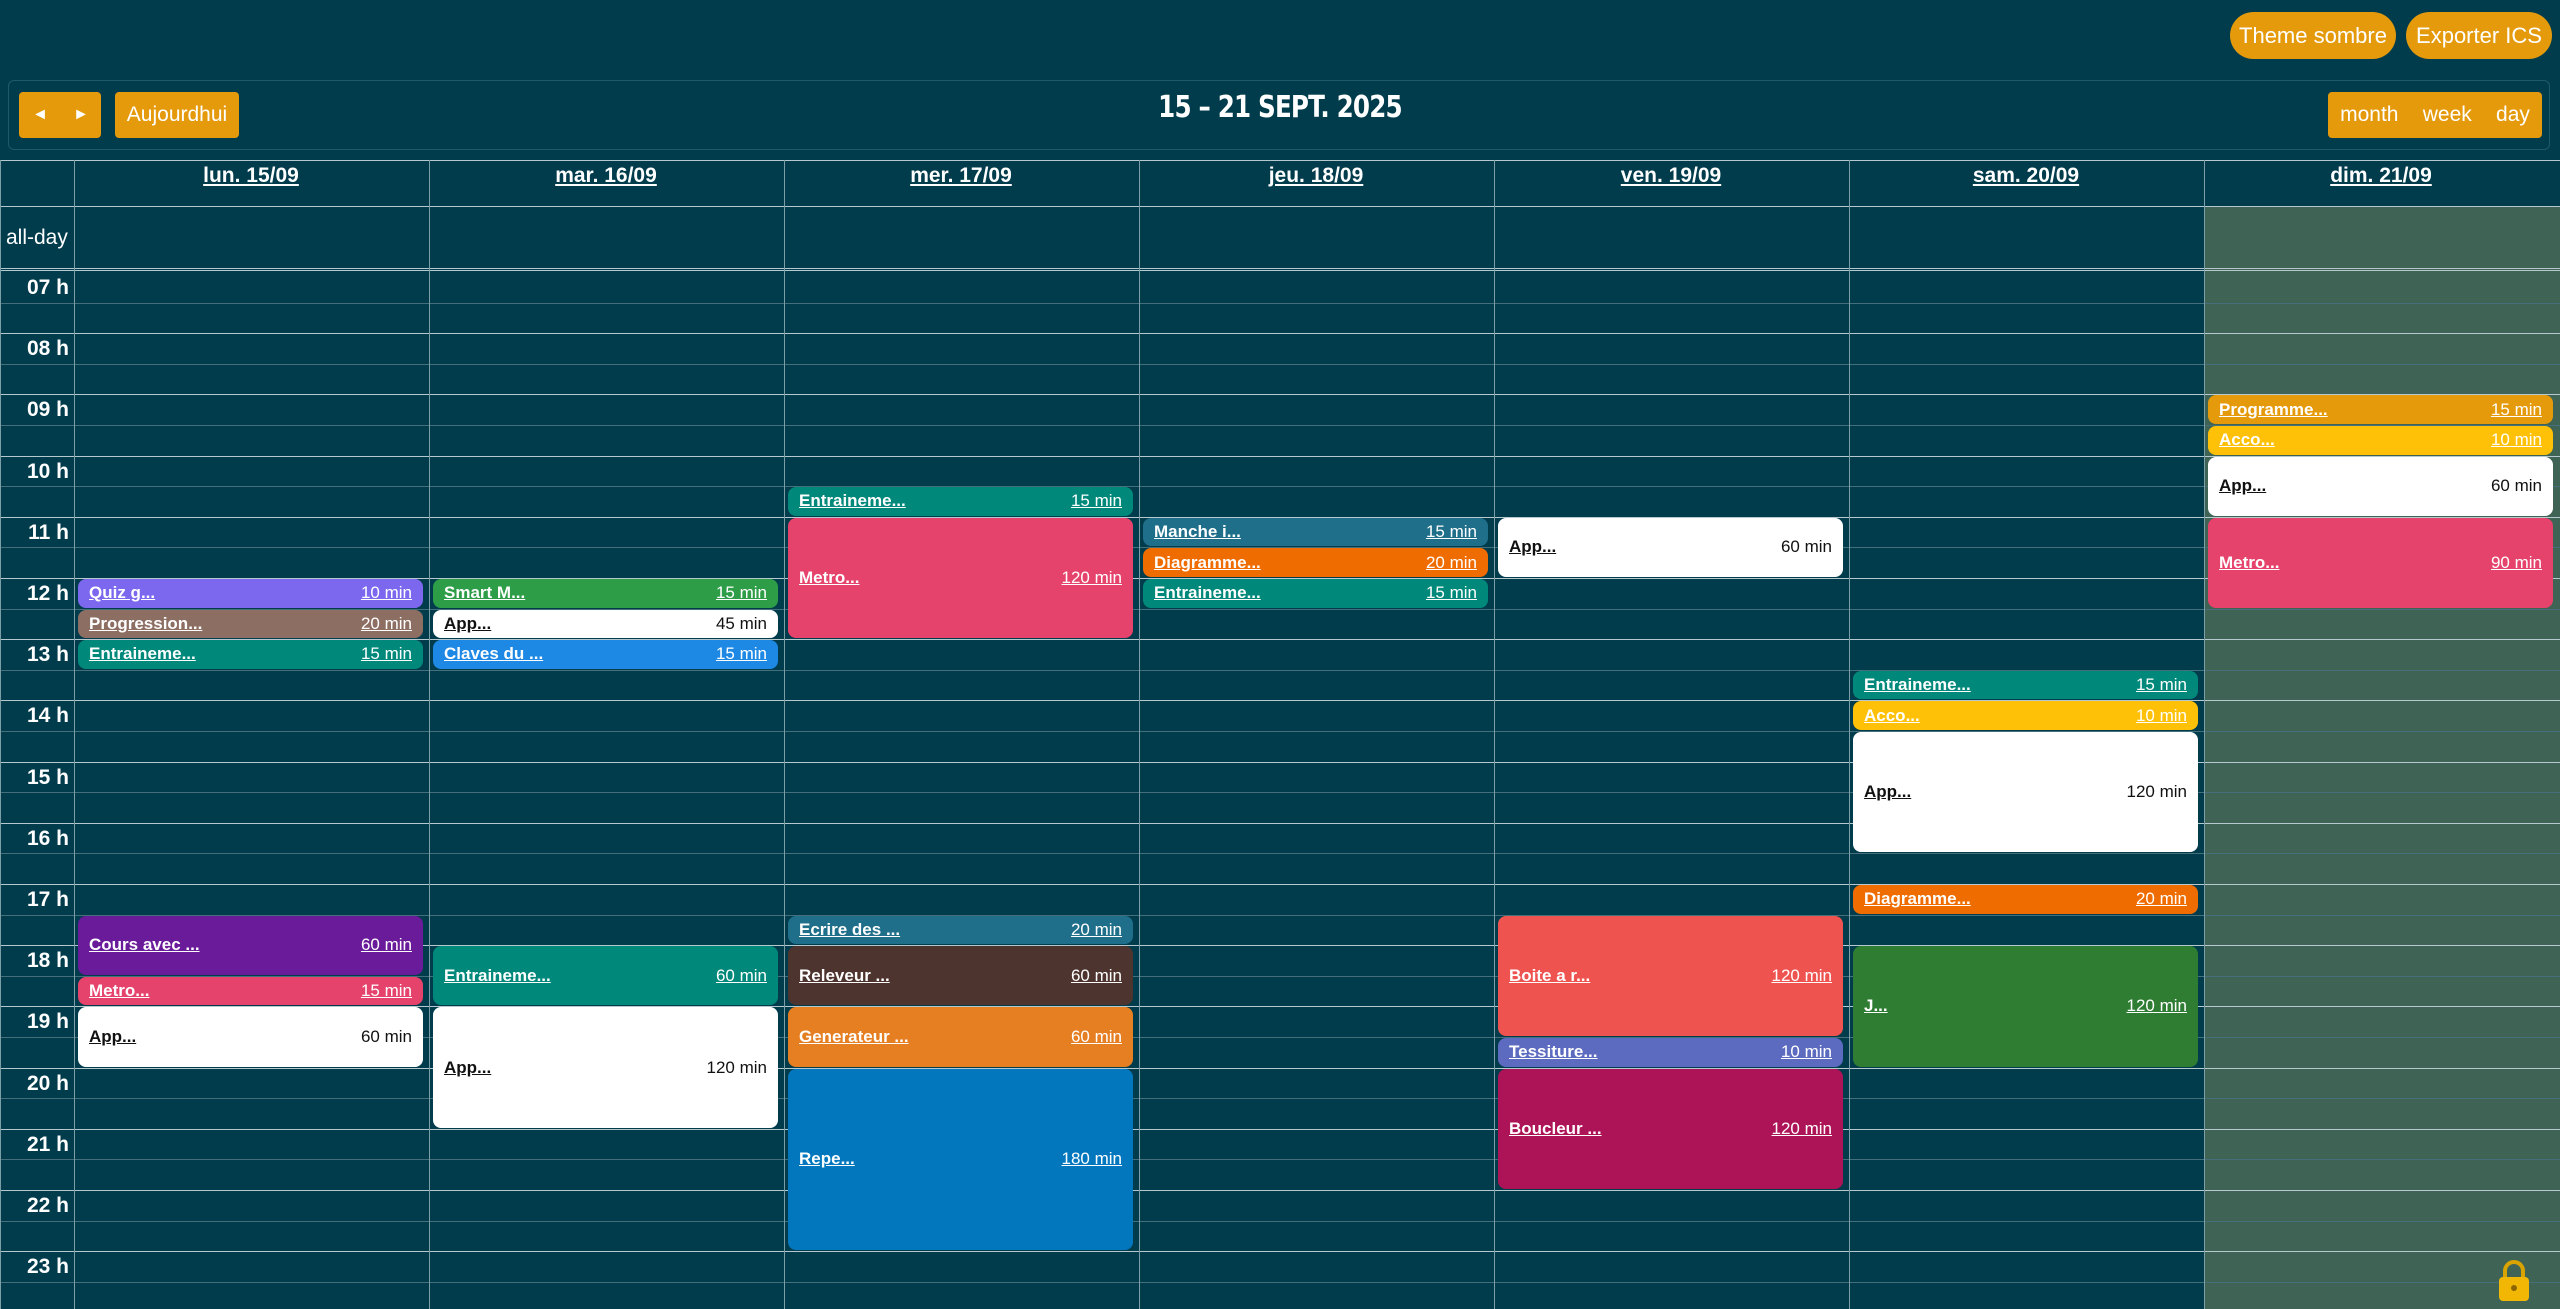 This screenshot has height=1309, width=2560. I want to click on event-duration: 10 min, so click(386, 593).